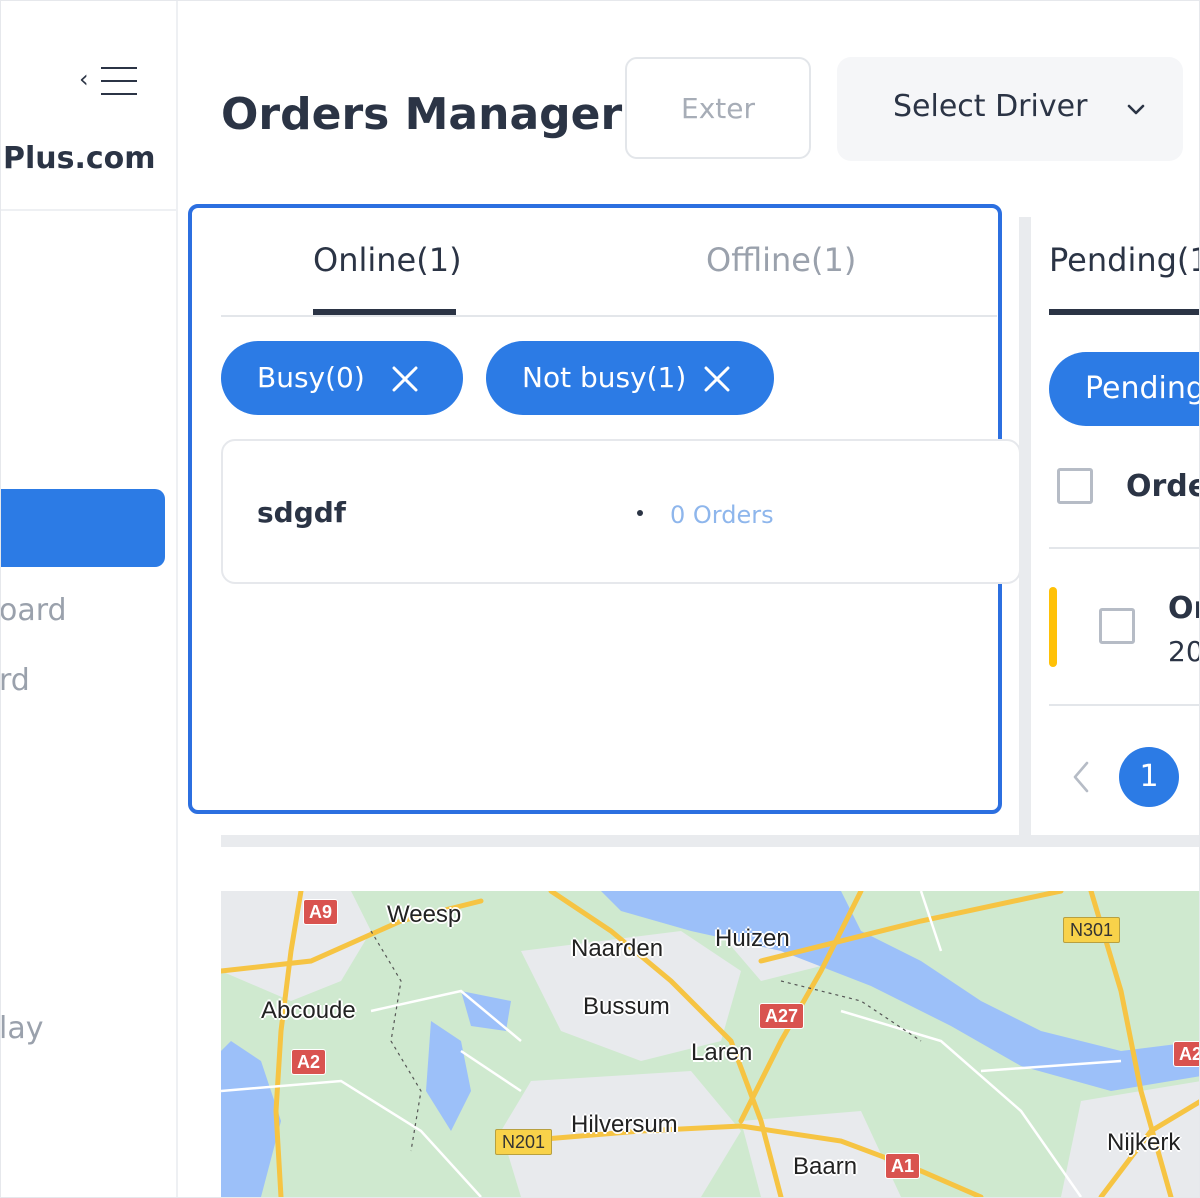 This screenshot has width=1200, height=1198. I want to click on filter-chip-busy: Busy(0), so click(342, 378).